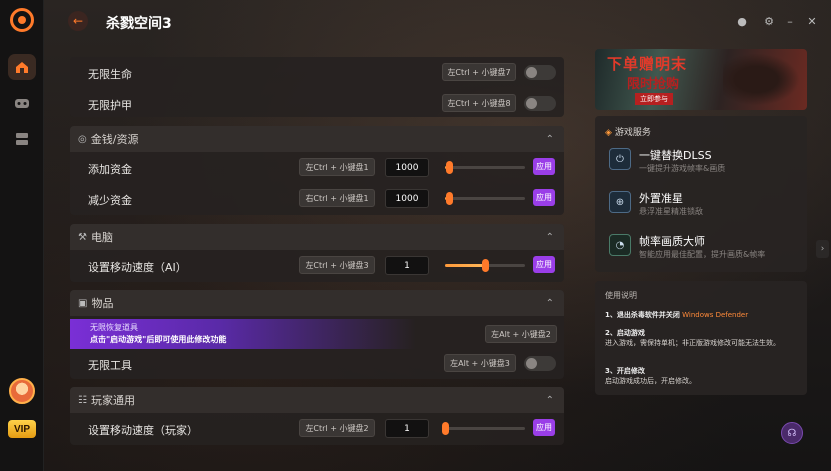 Image resolution: width=831 pixels, height=471 pixels. What do you see at coordinates (625, 371) in the screenshot?
I see `step-title: 3、开启修改` at bounding box center [625, 371].